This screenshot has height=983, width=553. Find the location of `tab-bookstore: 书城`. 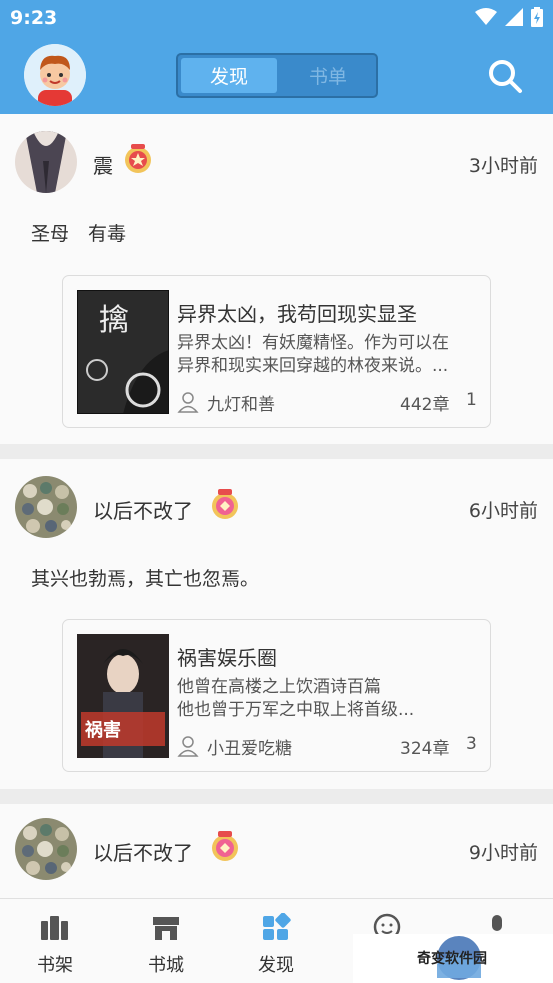

tab-bookstore: 书城 is located at coordinates (166, 941).